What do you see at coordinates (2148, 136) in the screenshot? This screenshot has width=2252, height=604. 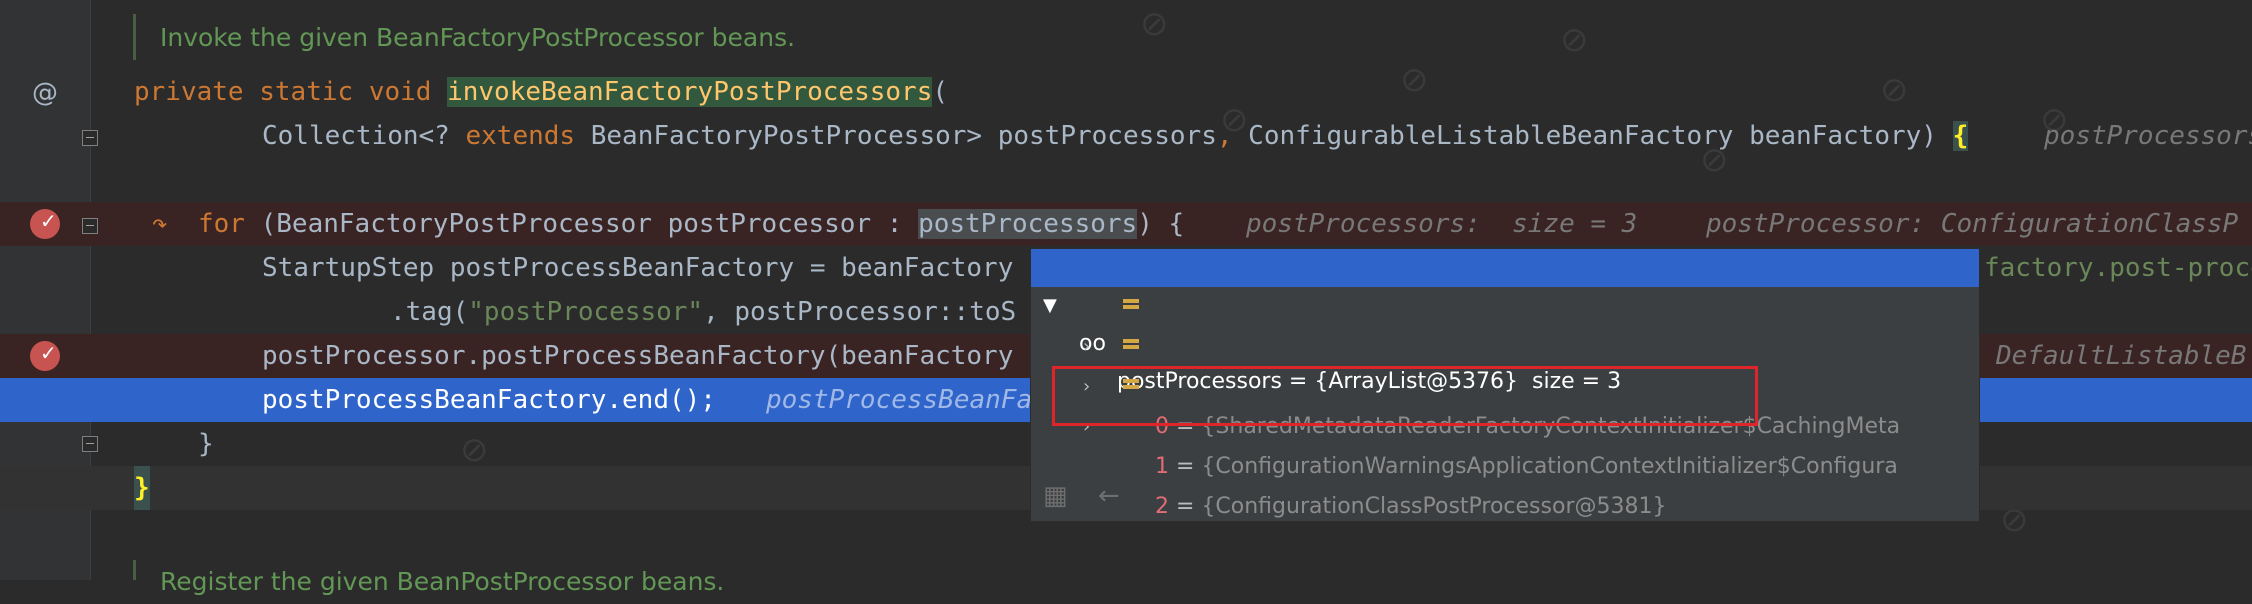 I see `inline-hint: postProcessors` at bounding box center [2148, 136].